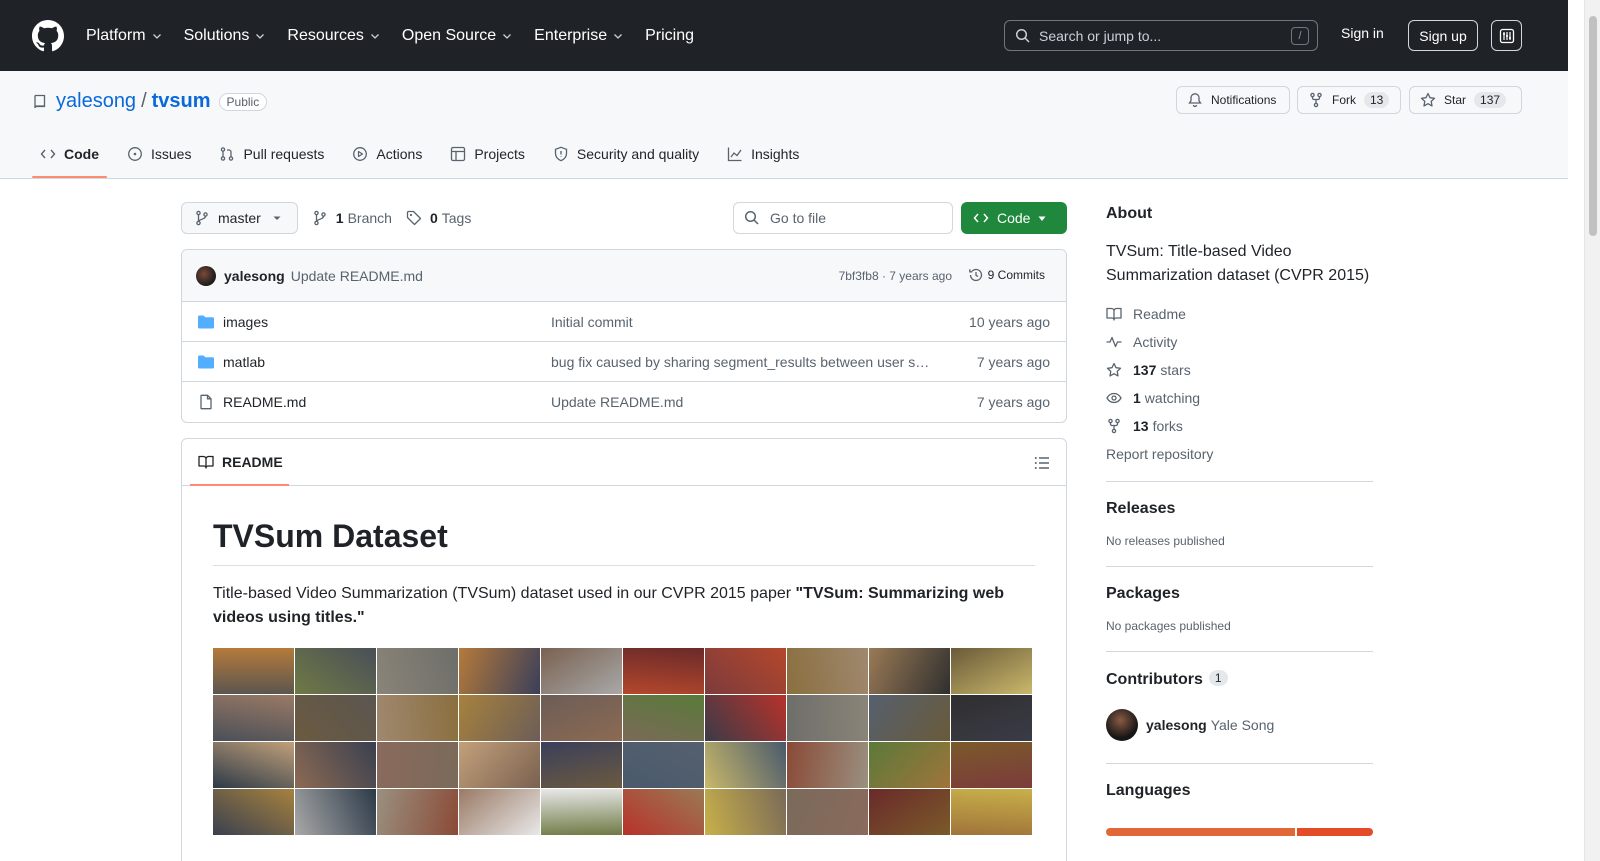  Describe the element at coordinates (798, 218) in the screenshot. I see `go-to-file-placeholder: Go to file` at that location.